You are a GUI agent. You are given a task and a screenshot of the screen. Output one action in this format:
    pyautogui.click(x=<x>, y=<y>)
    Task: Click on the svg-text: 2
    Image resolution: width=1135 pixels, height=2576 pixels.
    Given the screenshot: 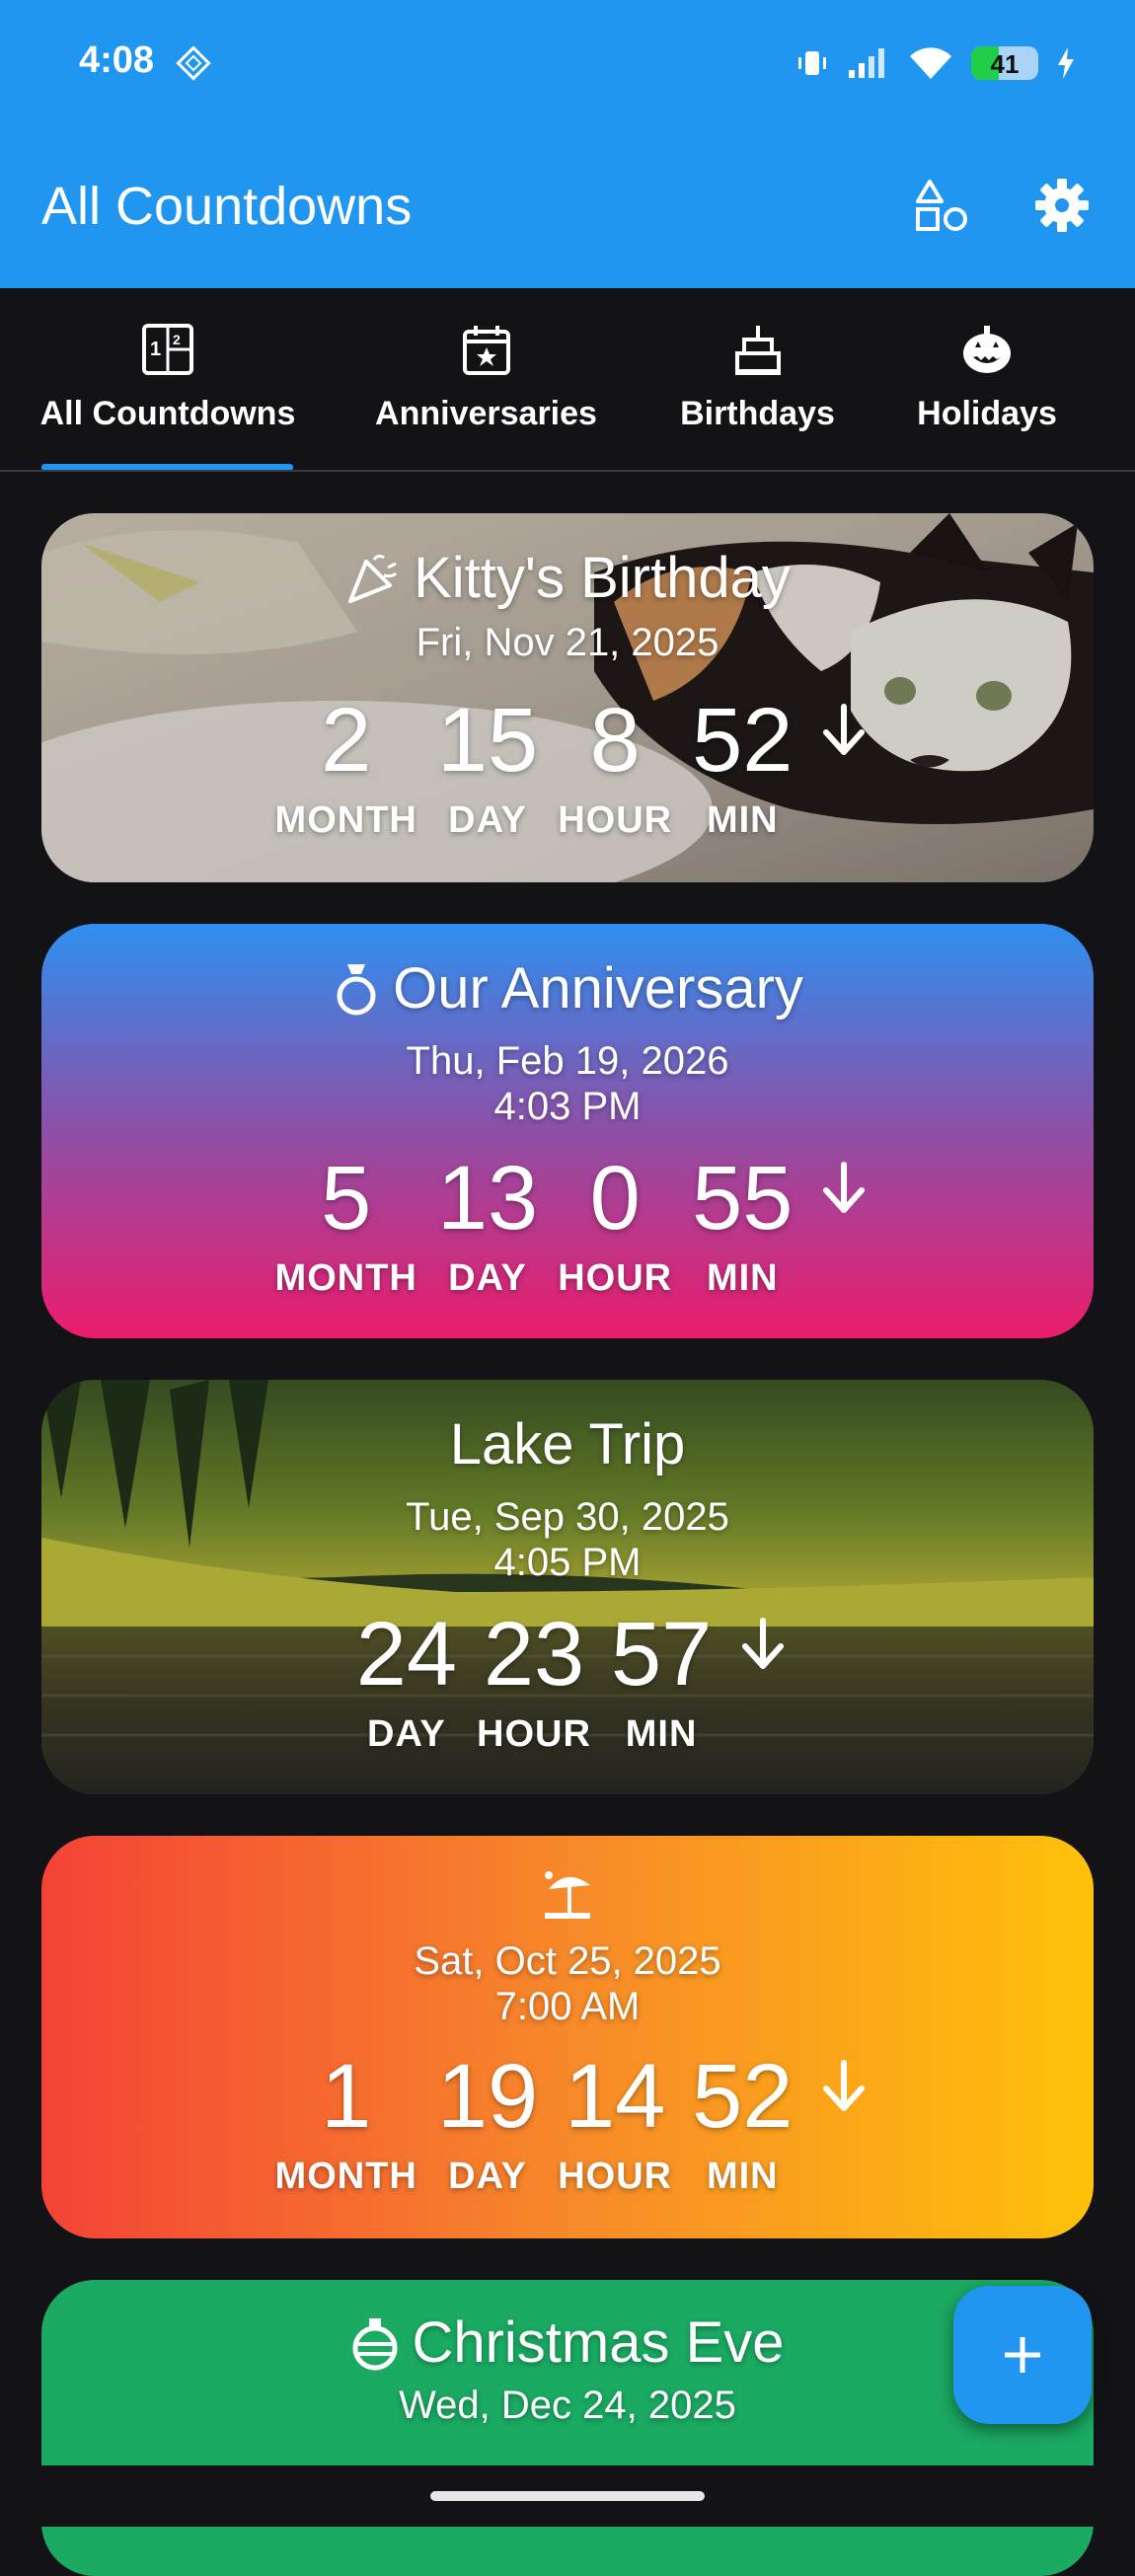 What is the action you would take?
    pyautogui.click(x=177, y=339)
    